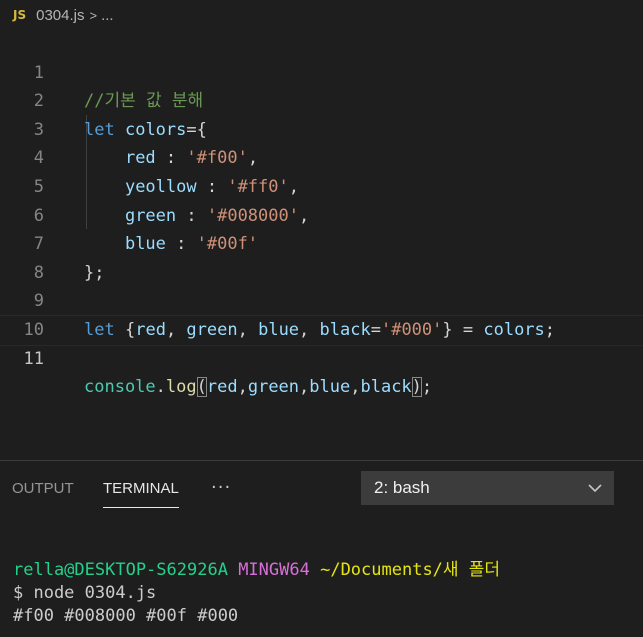 The width and height of the screenshot is (643, 637). What do you see at coordinates (43, 489) in the screenshot?
I see `tab-output: OUTPUT` at bounding box center [43, 489].